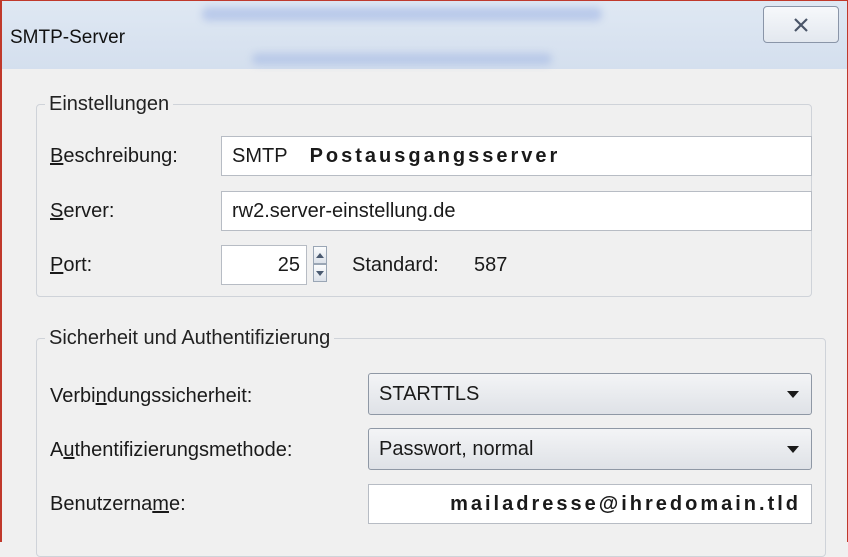 This screenshot has height=557, width=848. What do you see at coordinates (625, 503) in the screenshot?
I see `username-value: mailadresse@ihredomain.tld` at bounding box center [625, 503].